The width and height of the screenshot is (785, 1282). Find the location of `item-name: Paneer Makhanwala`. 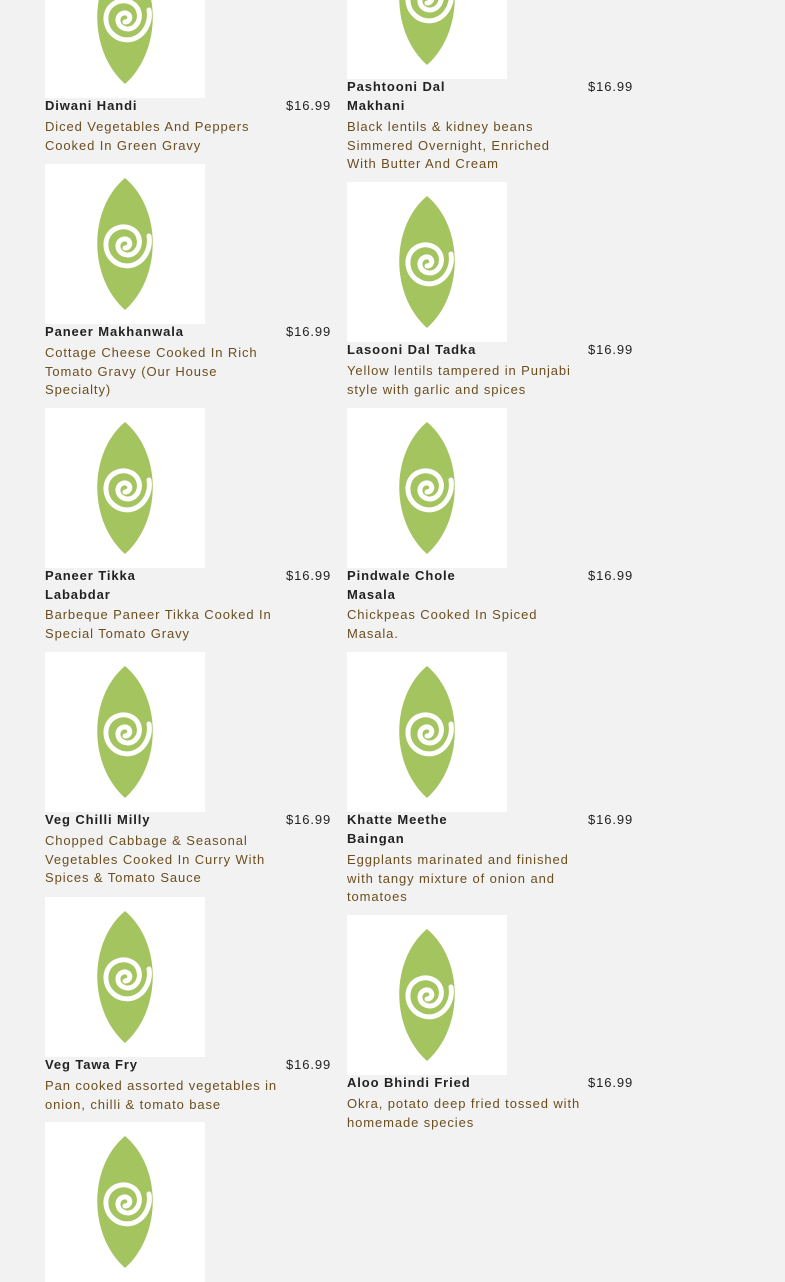

item-name: Paneer Makhanwala is located at coordinates (130, 332).